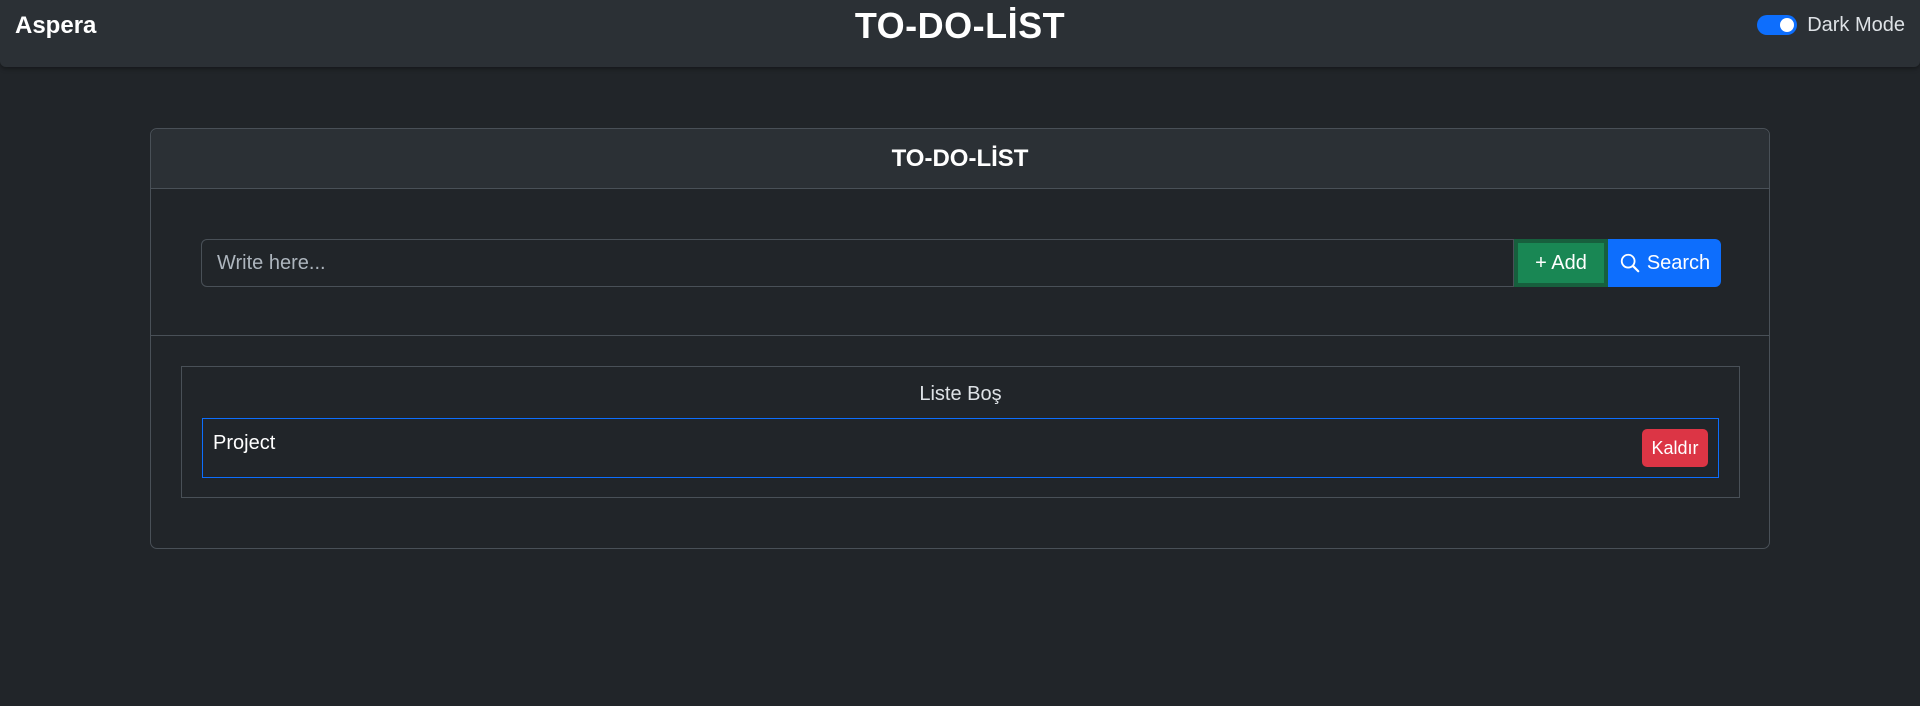  What do you see at coordinates (1678, 262) in the screenshot?
I see `search-button-label: Search` at bounding box center [1678, 262].